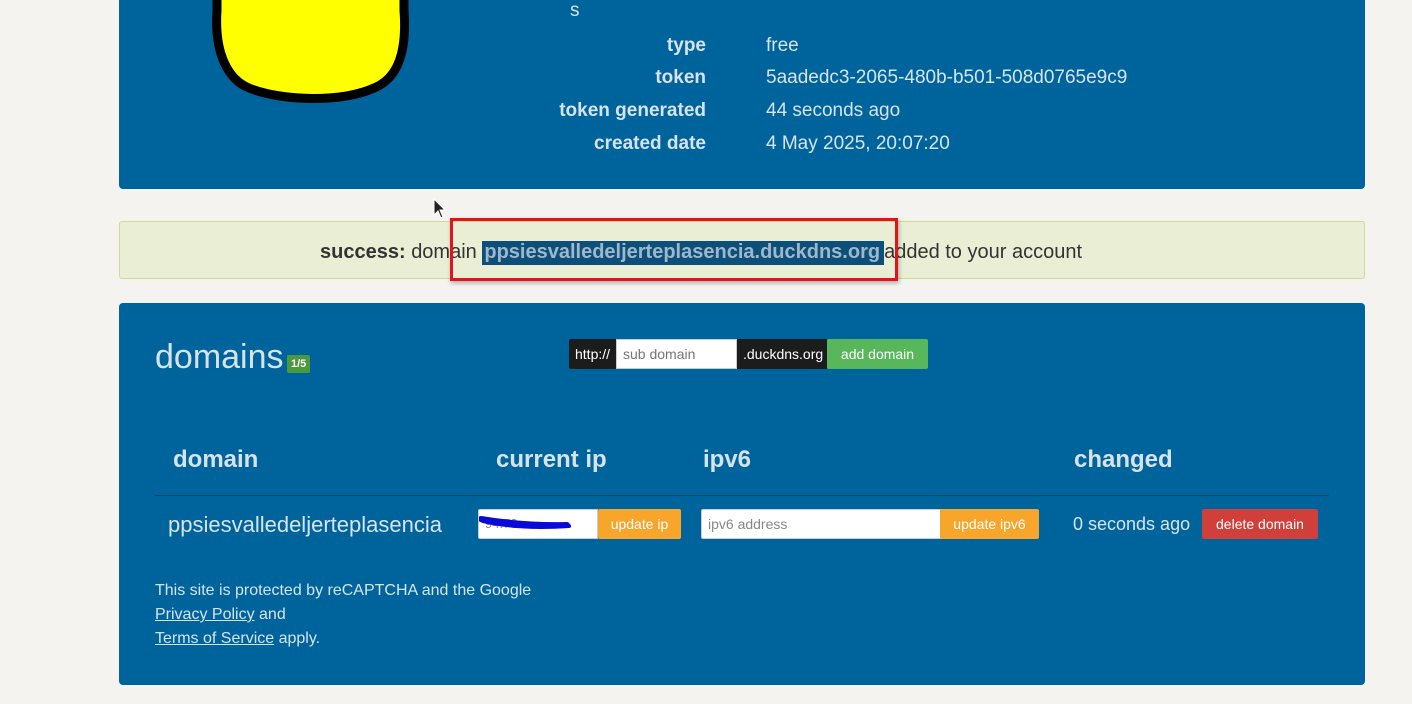 Image resolution: width=1412 pixels, height=704 pixels. Describe the element at coordinates (833, 110) in the screenshot. I see `info-value-token-generated: 44 seconds ago` at that location.